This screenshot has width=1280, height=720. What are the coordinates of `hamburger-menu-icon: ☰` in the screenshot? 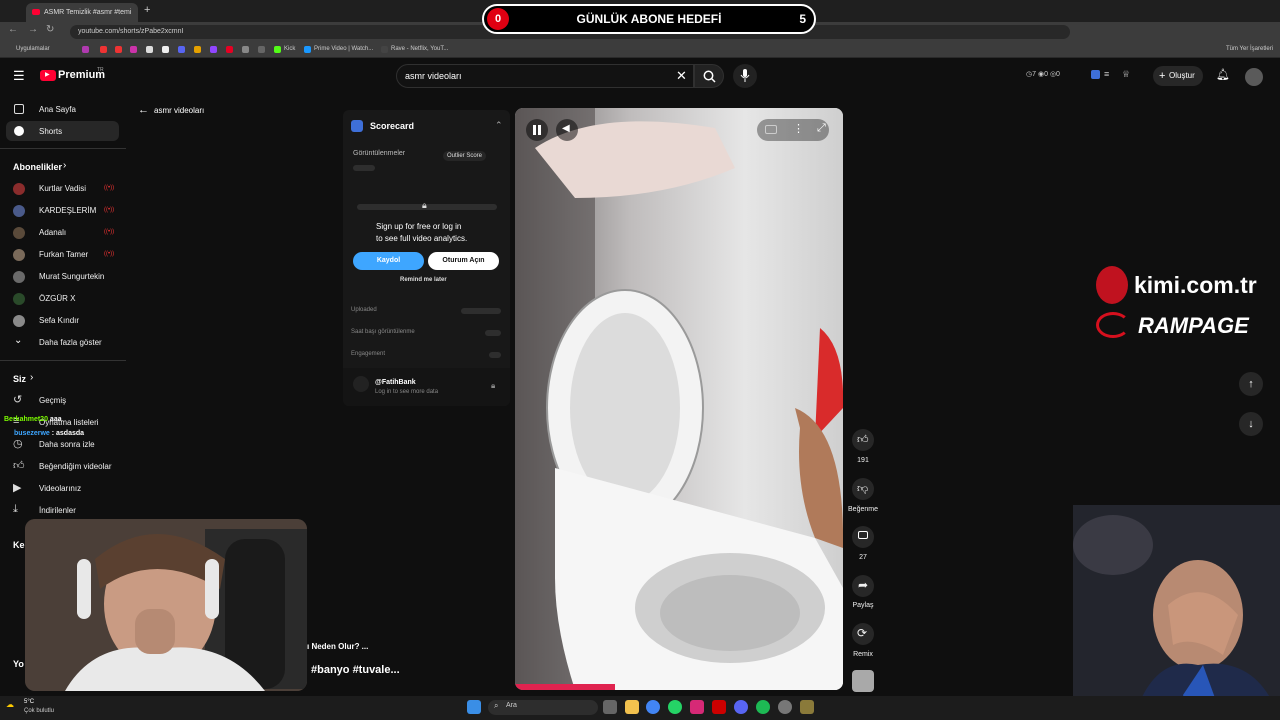 It's located at (19, 76).